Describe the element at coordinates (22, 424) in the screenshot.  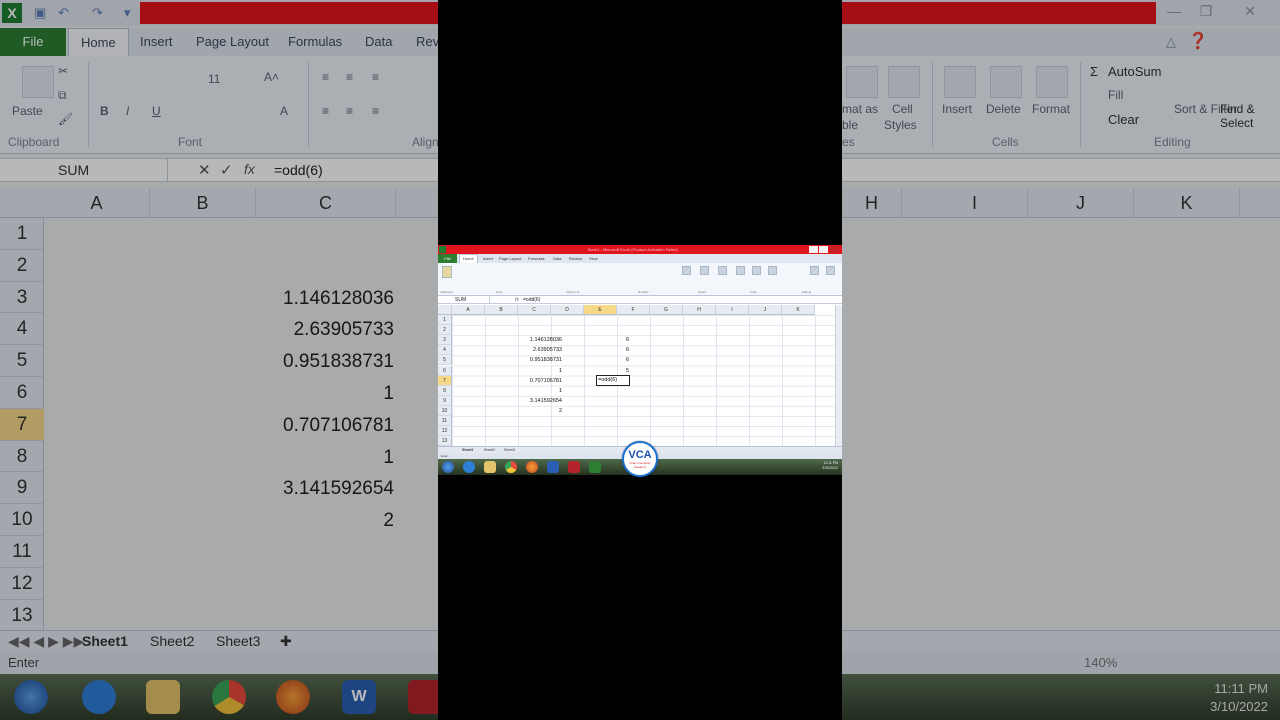
I see `bg-row-header-7: 7` at that location.